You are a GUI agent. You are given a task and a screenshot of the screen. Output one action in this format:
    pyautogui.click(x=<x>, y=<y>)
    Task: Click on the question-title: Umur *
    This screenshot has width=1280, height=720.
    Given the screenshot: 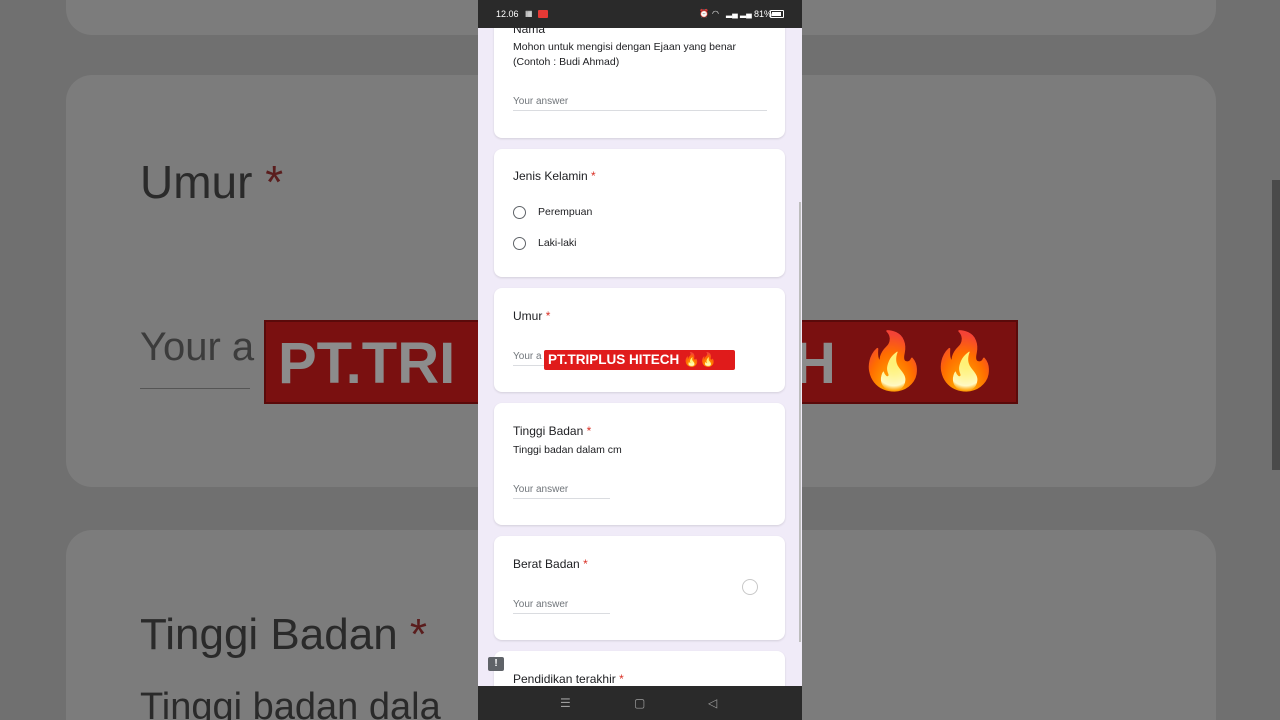 What is the action you would take?
    pyautogui.click(x=532, y=316)
    